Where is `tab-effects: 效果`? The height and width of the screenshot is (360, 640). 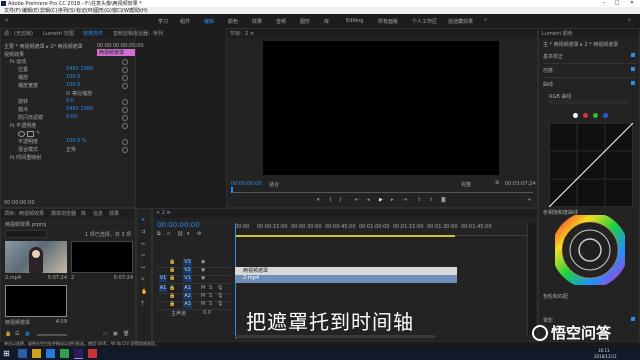
tab-effects: 效果 is located at coordinates (114, 213).